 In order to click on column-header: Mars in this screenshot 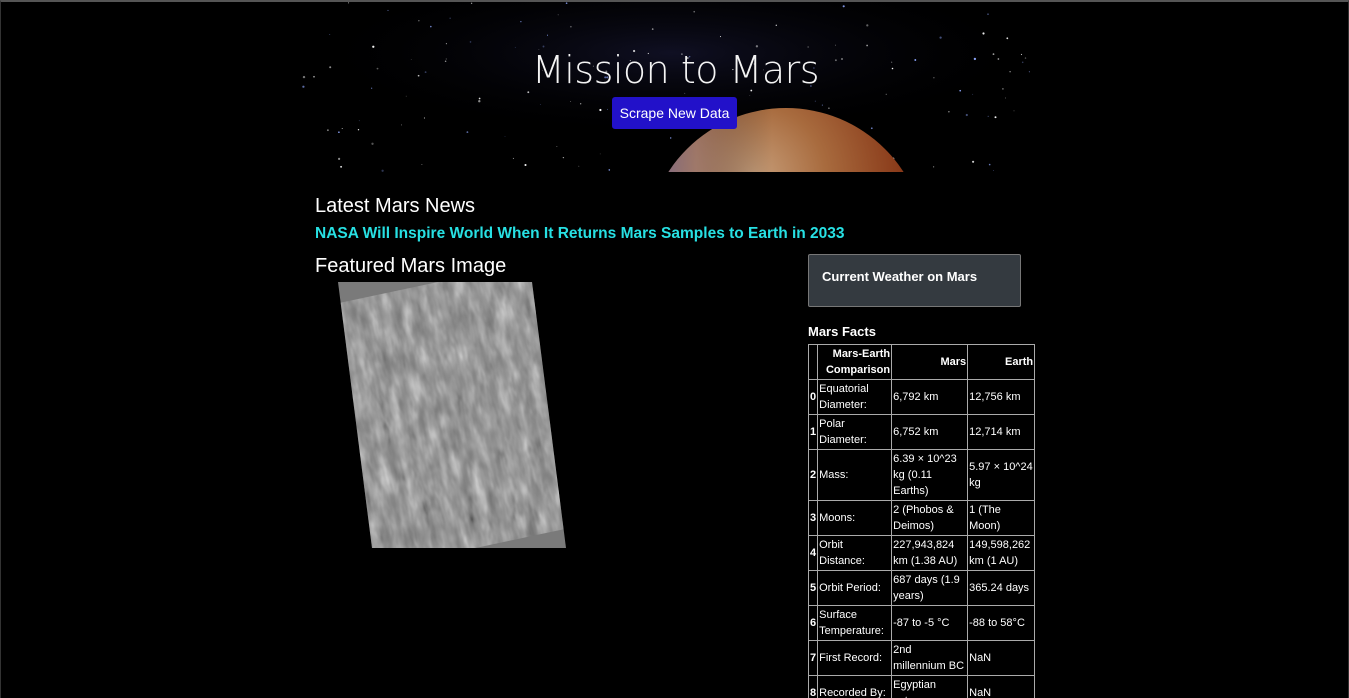, I will do `click(930, 362)`.